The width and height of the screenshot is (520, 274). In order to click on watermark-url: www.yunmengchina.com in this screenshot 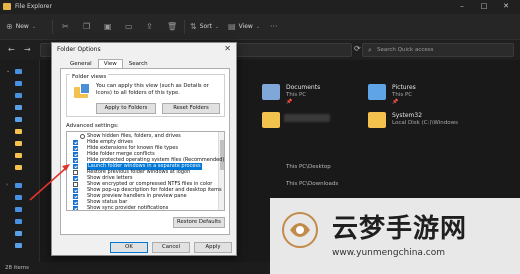, I will do `click(389, 253)`.